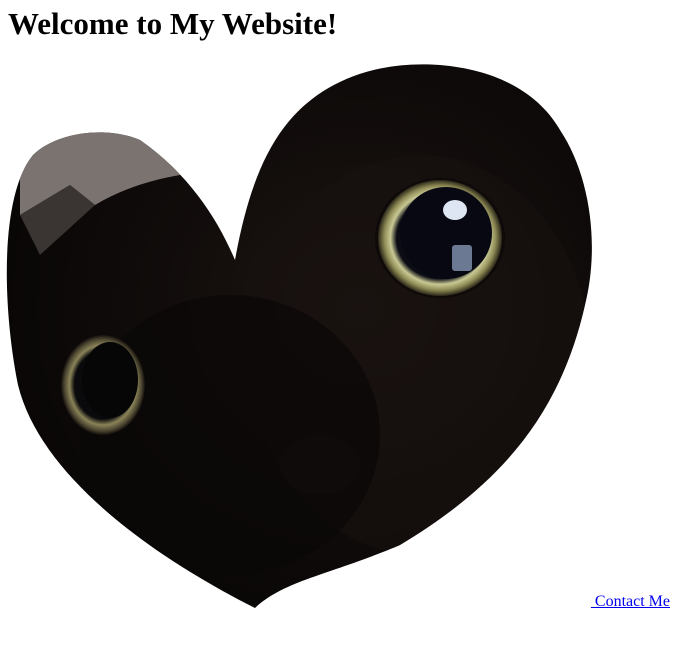  What do you see at coordinates (440, 238) in the screenshot?
I see `right-eye` at bounding box center [440, 238].